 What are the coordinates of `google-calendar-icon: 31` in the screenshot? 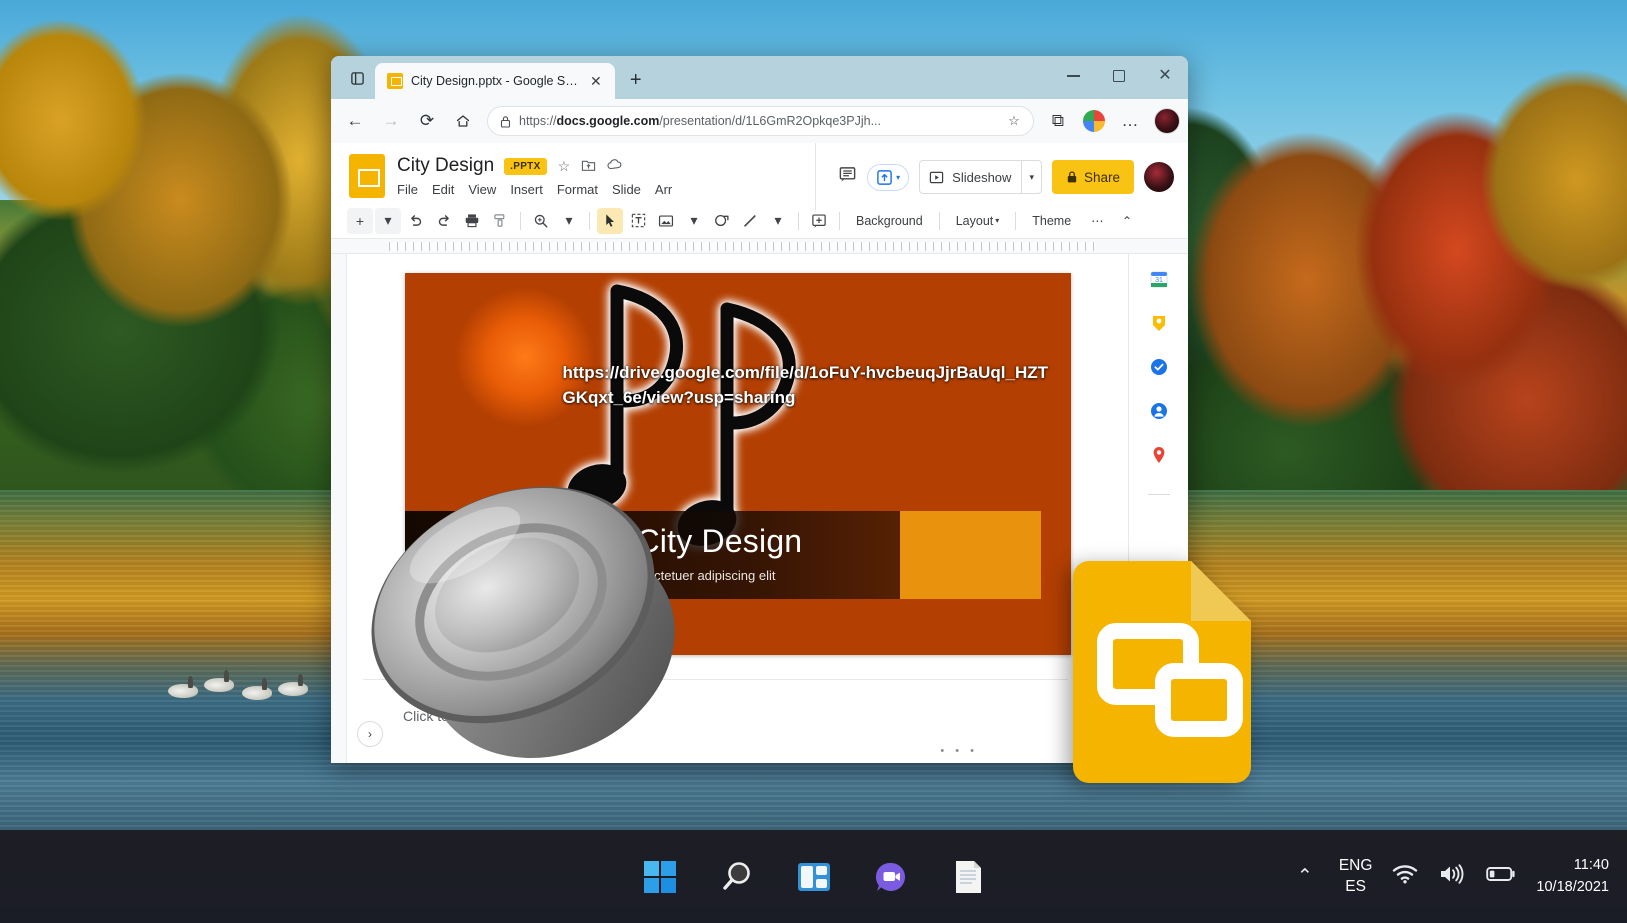 It's located at (1159, 279).